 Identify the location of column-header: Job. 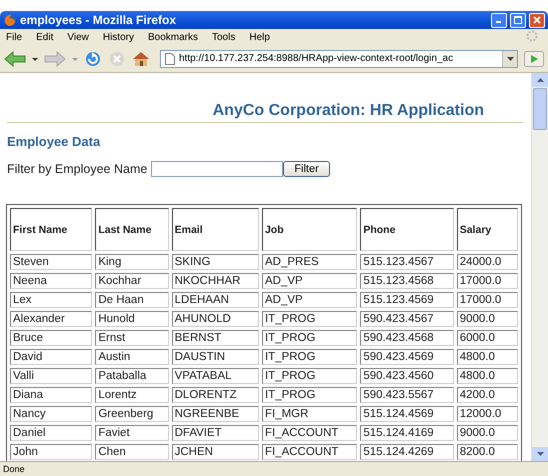
(310, 229).